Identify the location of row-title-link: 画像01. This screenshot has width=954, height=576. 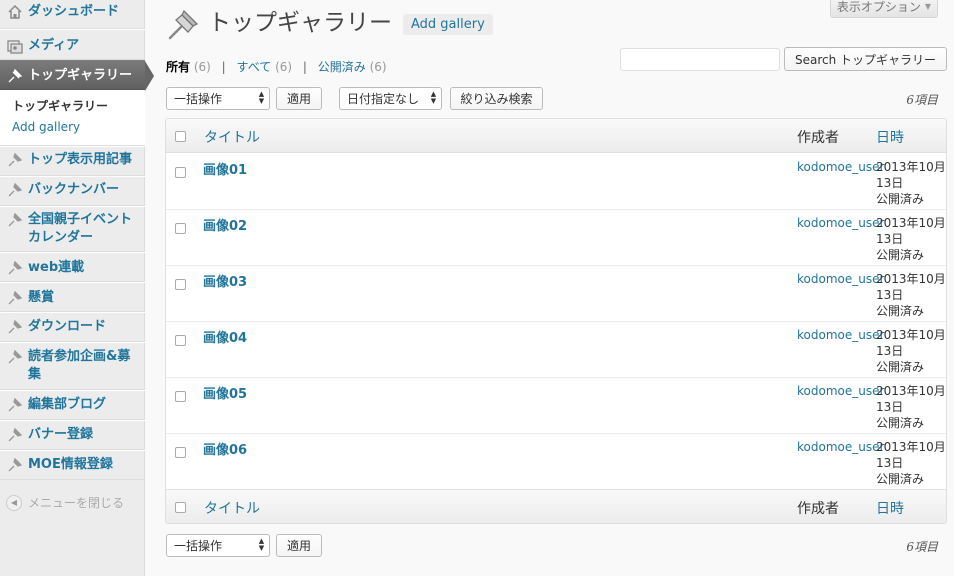
(225, 168).